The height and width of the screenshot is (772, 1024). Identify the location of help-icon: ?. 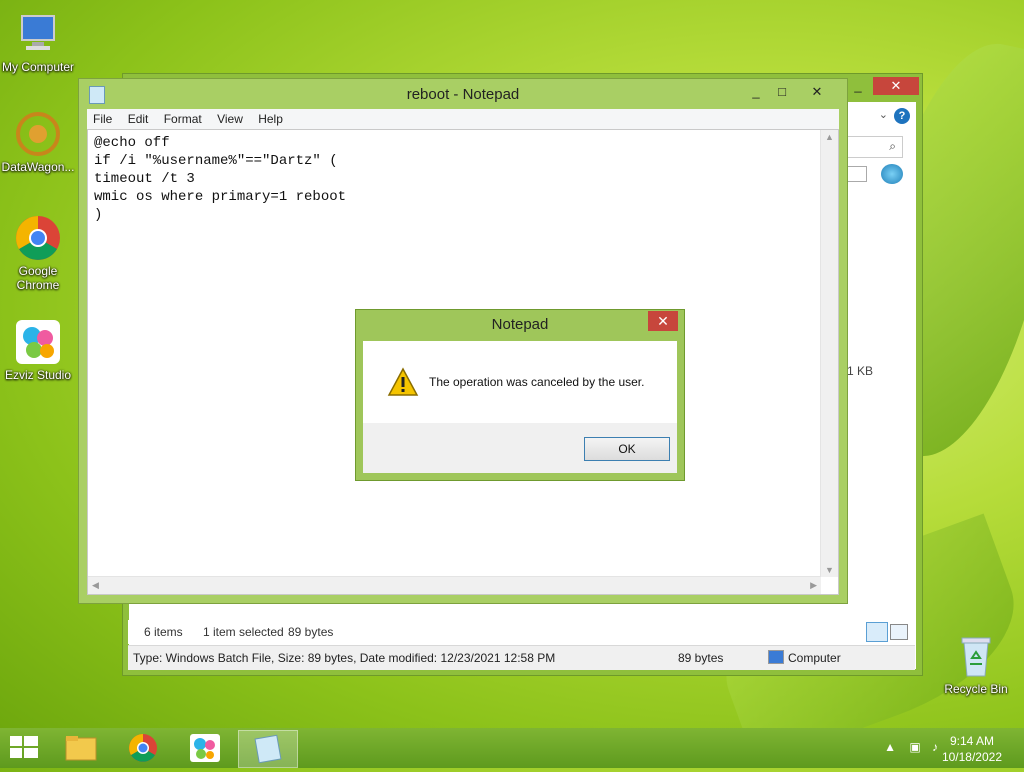
(902, 116).